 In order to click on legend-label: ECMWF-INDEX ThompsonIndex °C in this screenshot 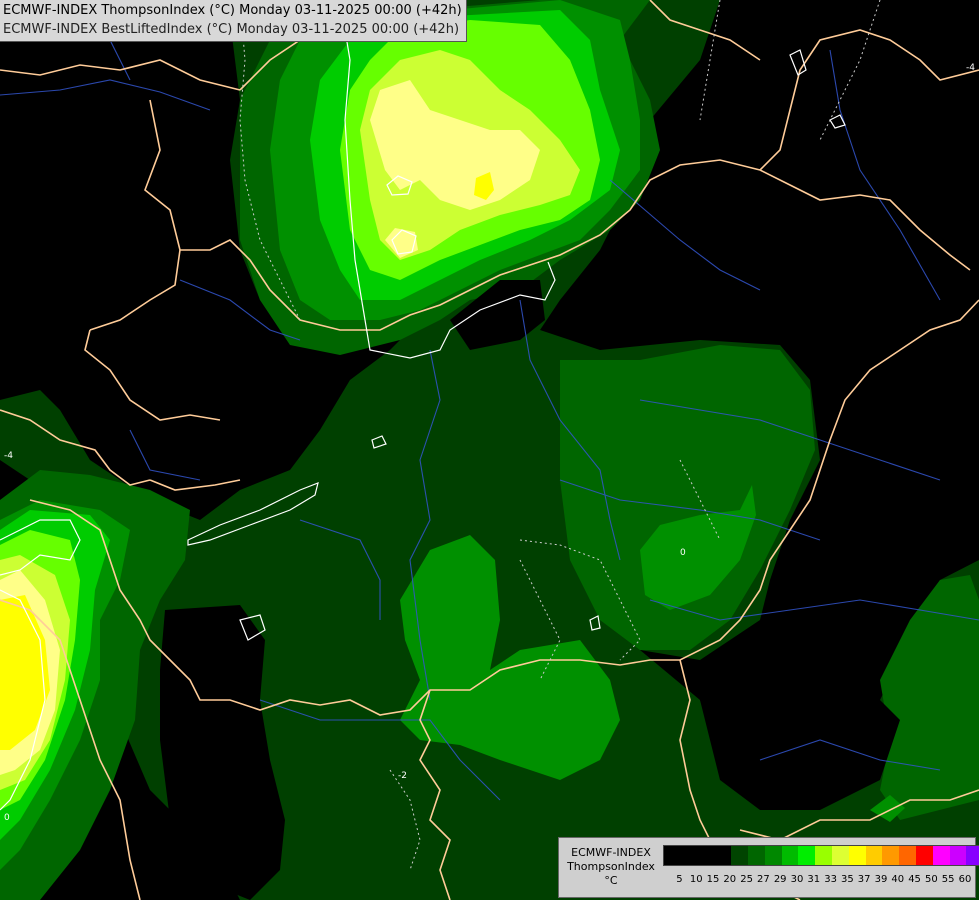, I will do `click(611, 867)`.